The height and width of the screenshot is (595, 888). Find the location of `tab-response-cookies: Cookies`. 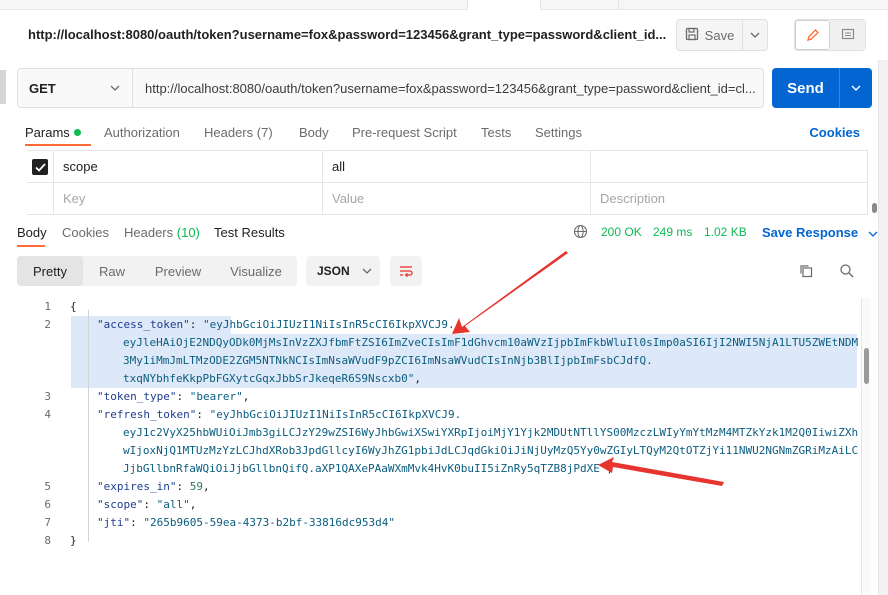

tab-response-cookies: Cookies is located at coordinates (85, 232).